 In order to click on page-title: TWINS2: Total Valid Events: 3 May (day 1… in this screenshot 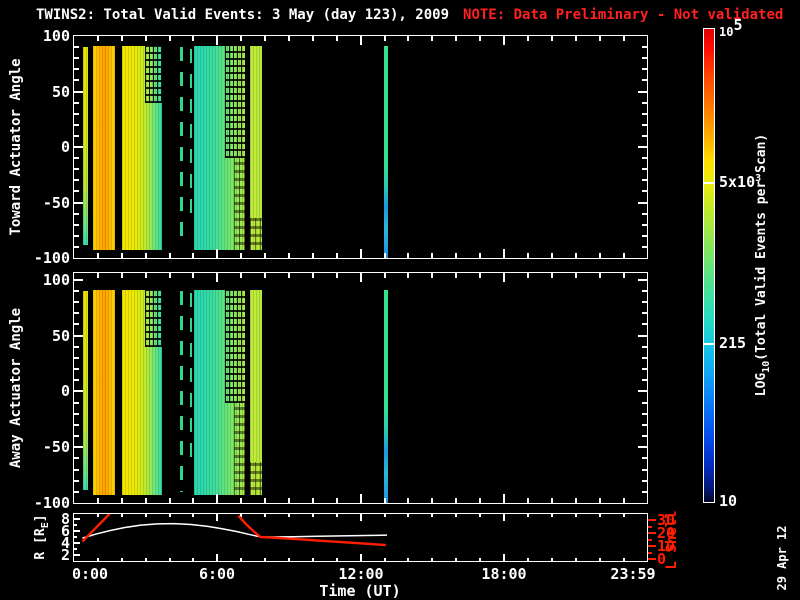, I will do `click(409, 15)`.